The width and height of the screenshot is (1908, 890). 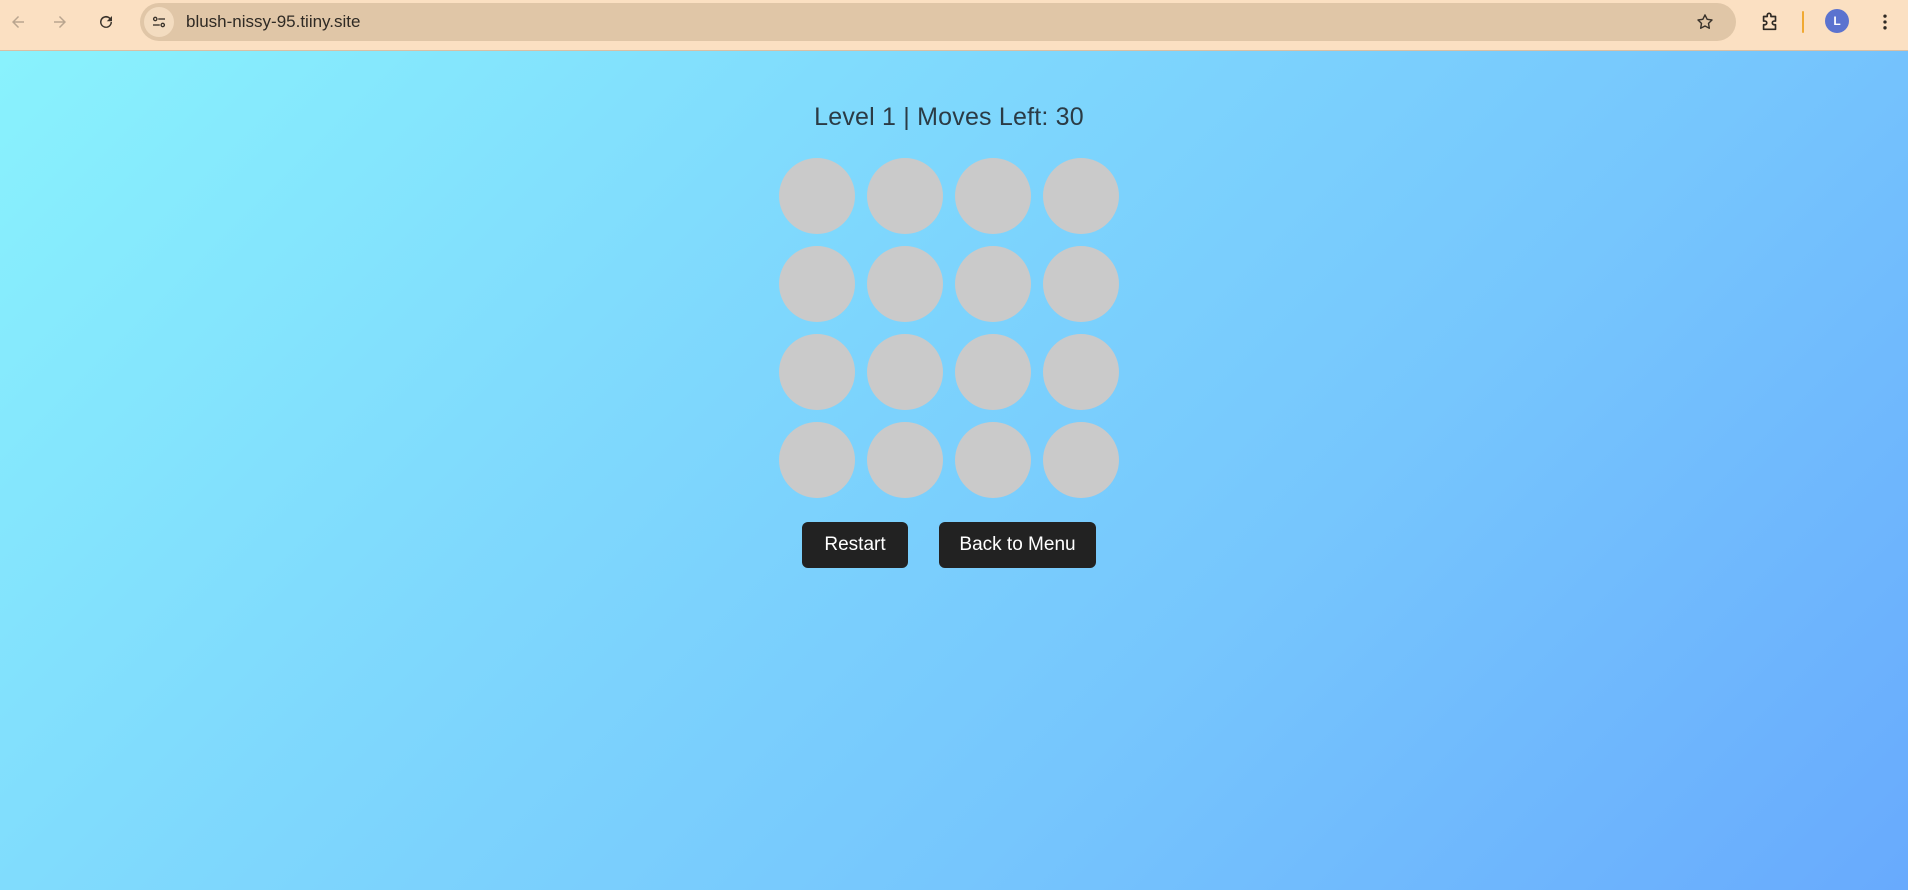 I want to click on bookmark-button, so click(x=1705, y=22).